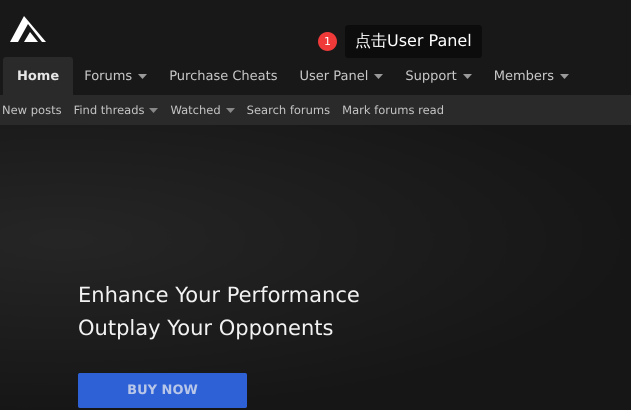 This screenshot has width=631, height=410. Describe the element at coordinates (288, 110) in the screenshot. I see `subnav-link: Search forums` at that location.